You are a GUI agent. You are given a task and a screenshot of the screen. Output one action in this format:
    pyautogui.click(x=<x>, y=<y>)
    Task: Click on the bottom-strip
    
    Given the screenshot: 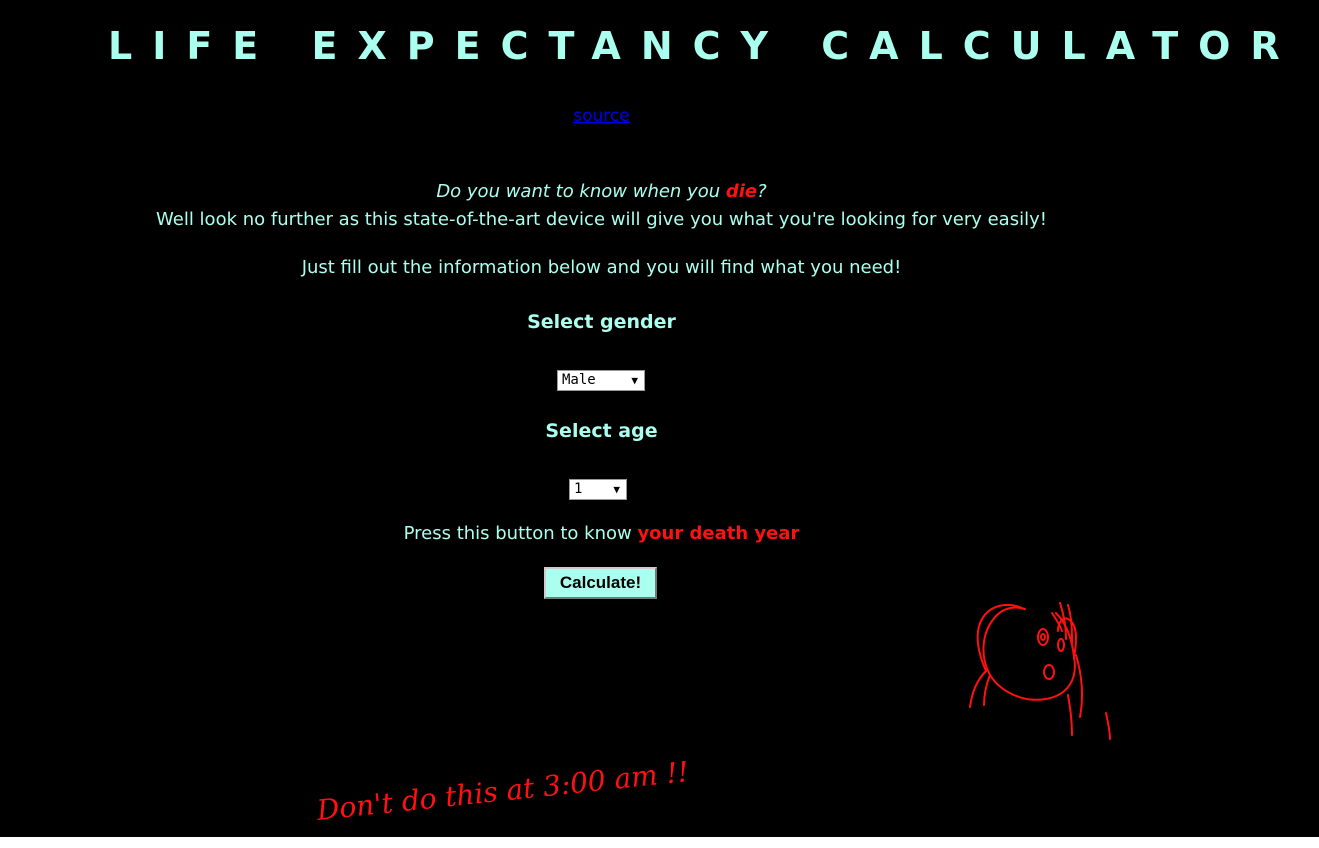 What is the action you would take?
    pyautogui.click(x=659, y=842)
    